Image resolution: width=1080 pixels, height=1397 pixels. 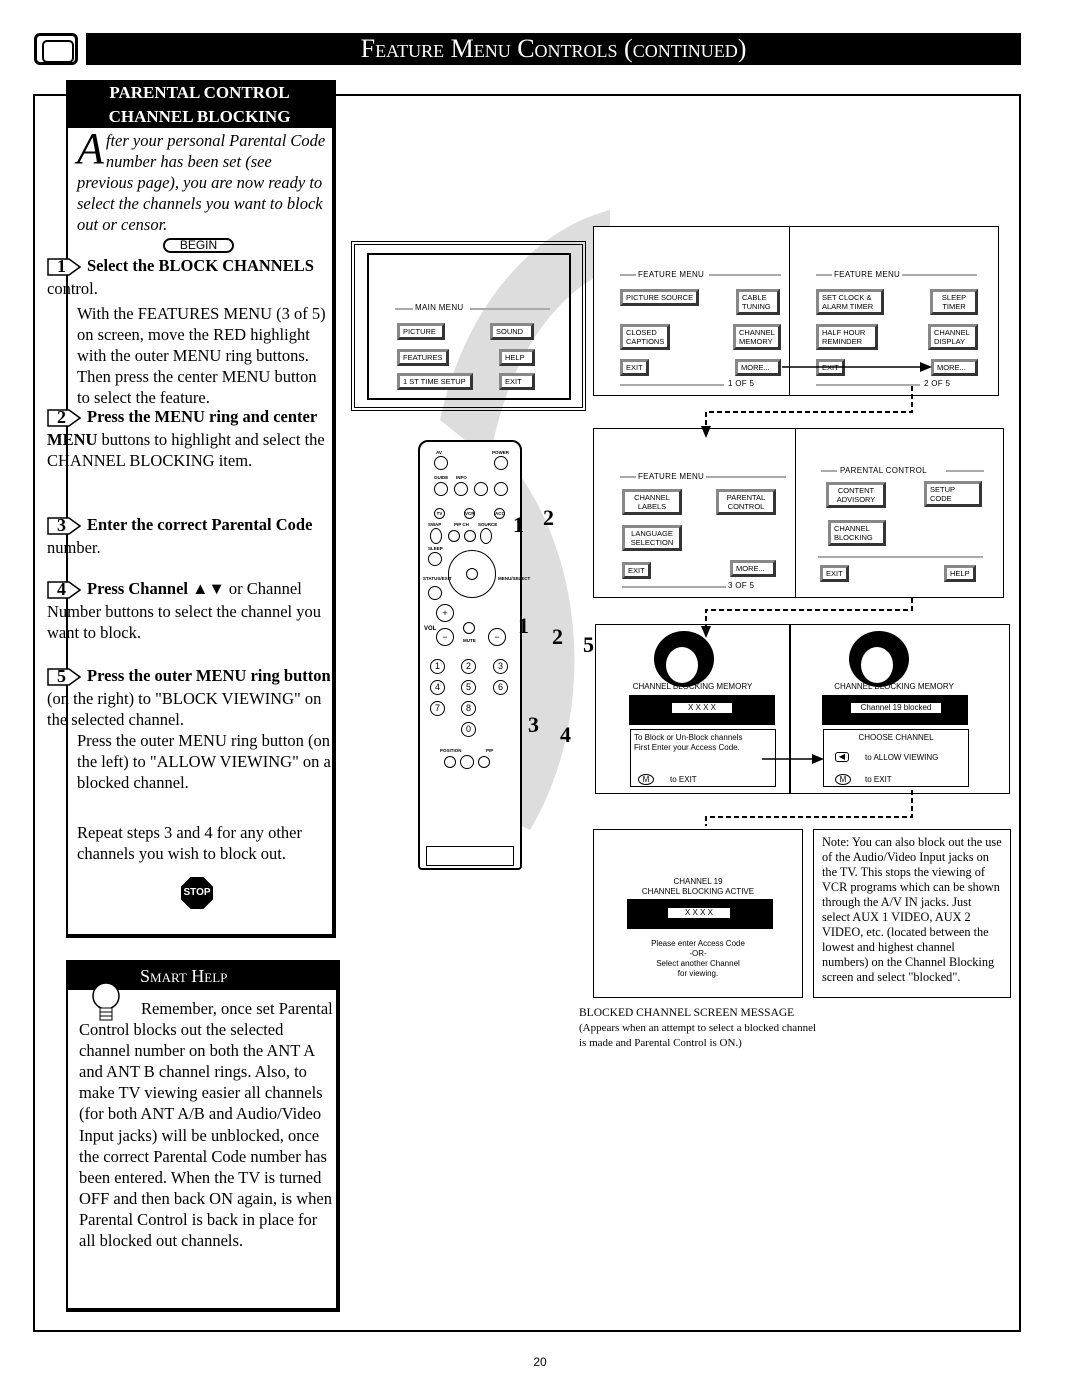 What do you see at coordinates (467, 762) in the screenshot?
I see `sun-button` at bounding box center [467, 762].